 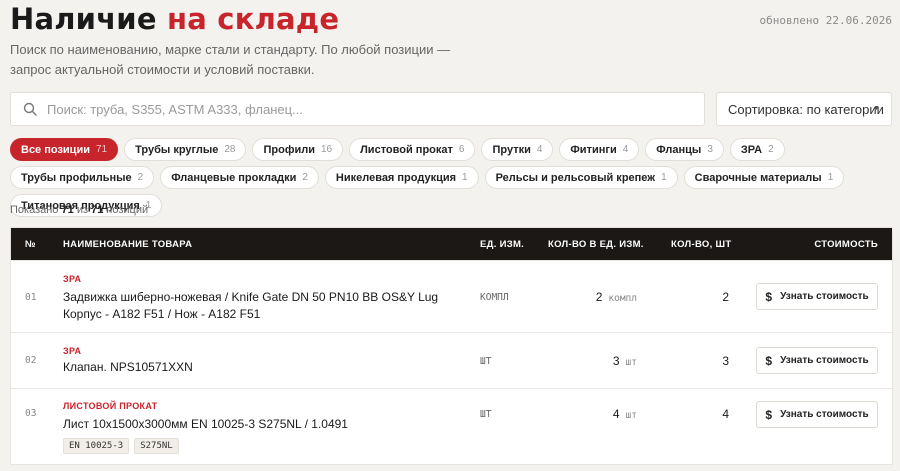 What do you see at coordinates (110, 406) in the screenshot?
I see `row-category: ЛИСТОВОЙ ПРОКАТ` at bounding box center [110, 406].